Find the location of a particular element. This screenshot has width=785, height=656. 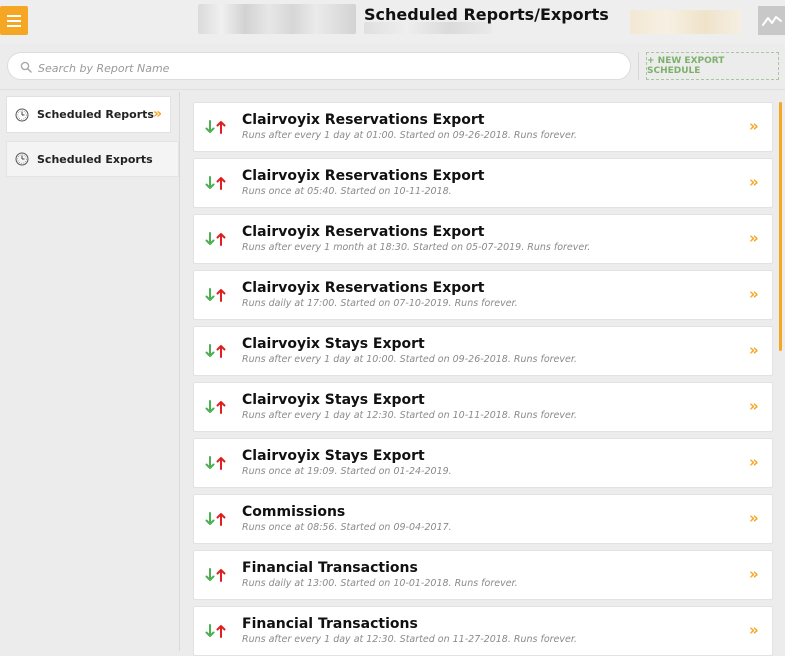

activity-chart-icon is located at coordinates (771, 20).